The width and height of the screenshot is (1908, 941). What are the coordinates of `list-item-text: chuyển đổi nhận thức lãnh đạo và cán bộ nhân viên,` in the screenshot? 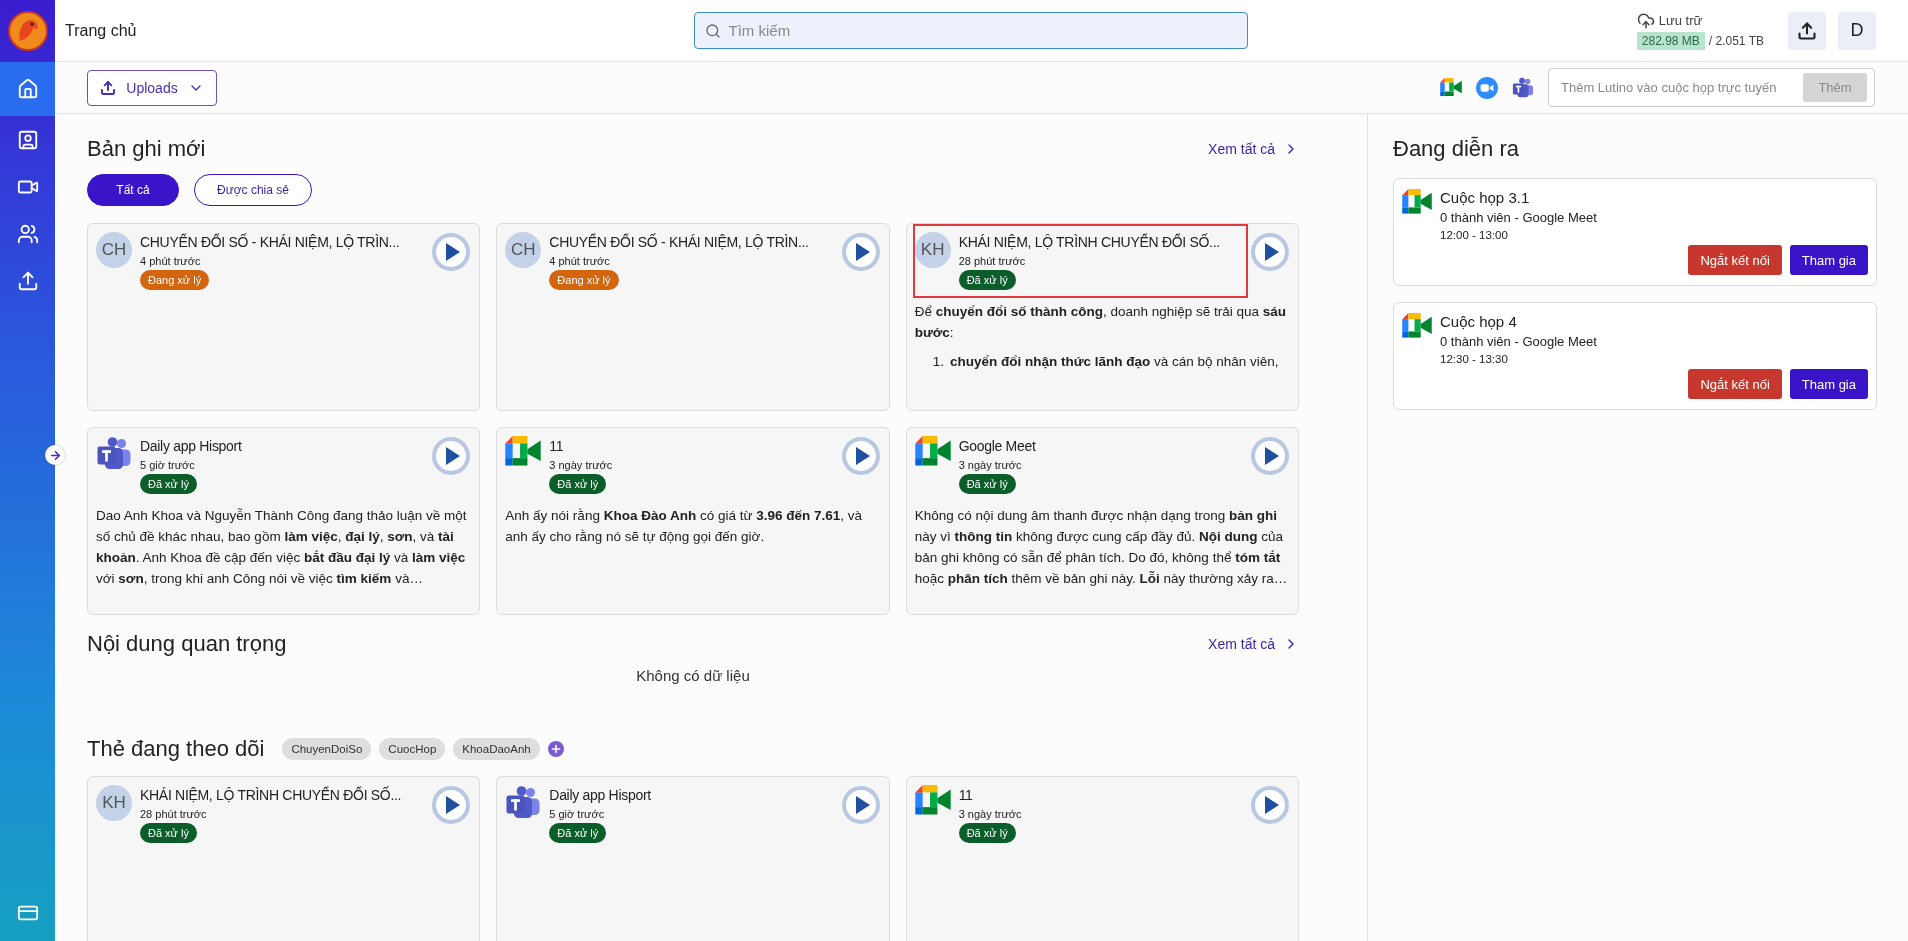 It's located at (1114, 361).